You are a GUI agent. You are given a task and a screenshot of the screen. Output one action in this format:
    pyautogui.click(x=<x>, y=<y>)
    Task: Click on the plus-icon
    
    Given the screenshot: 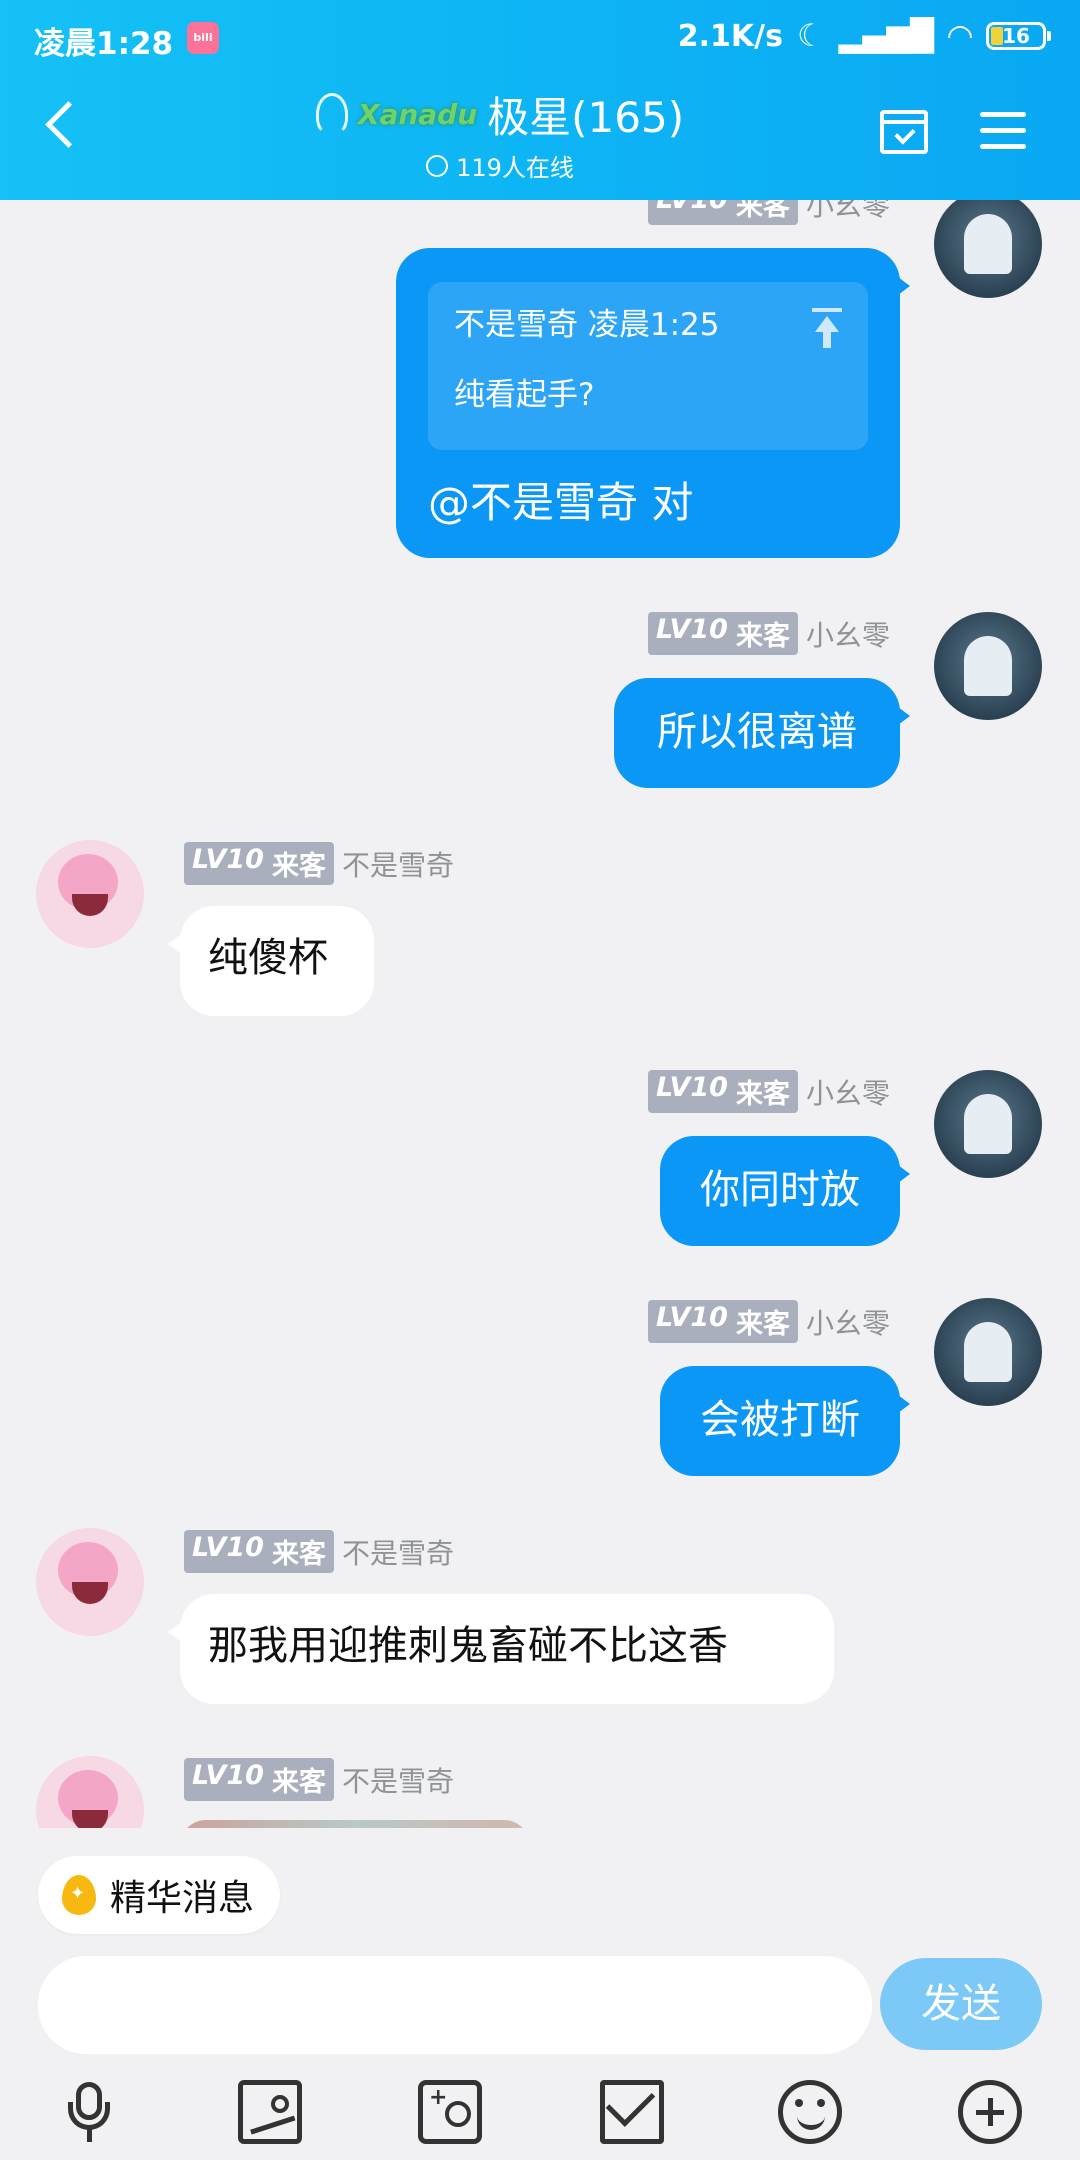 What is the action you would take?
    pyautogui.click(x=990, y=2112)
    